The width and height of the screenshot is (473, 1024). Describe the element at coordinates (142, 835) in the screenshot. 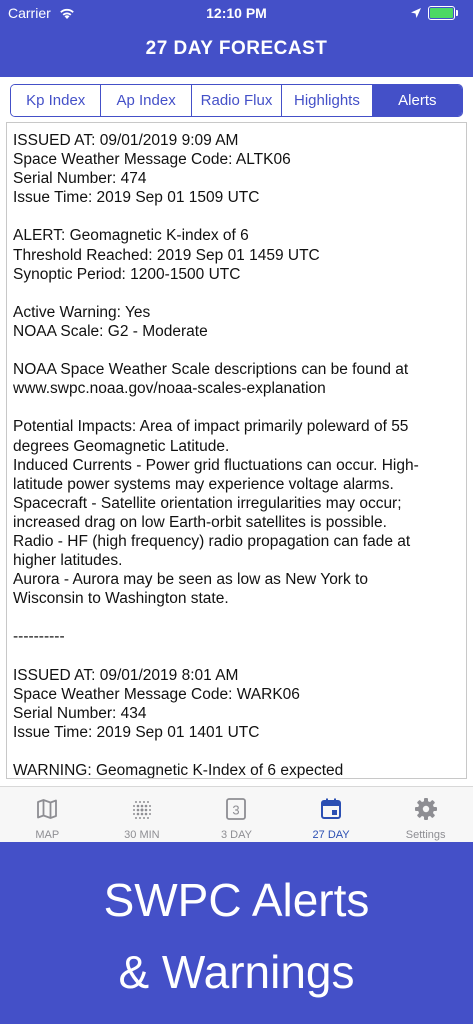

I see `tabbar-label-30-min: 30 MIN` at that location.